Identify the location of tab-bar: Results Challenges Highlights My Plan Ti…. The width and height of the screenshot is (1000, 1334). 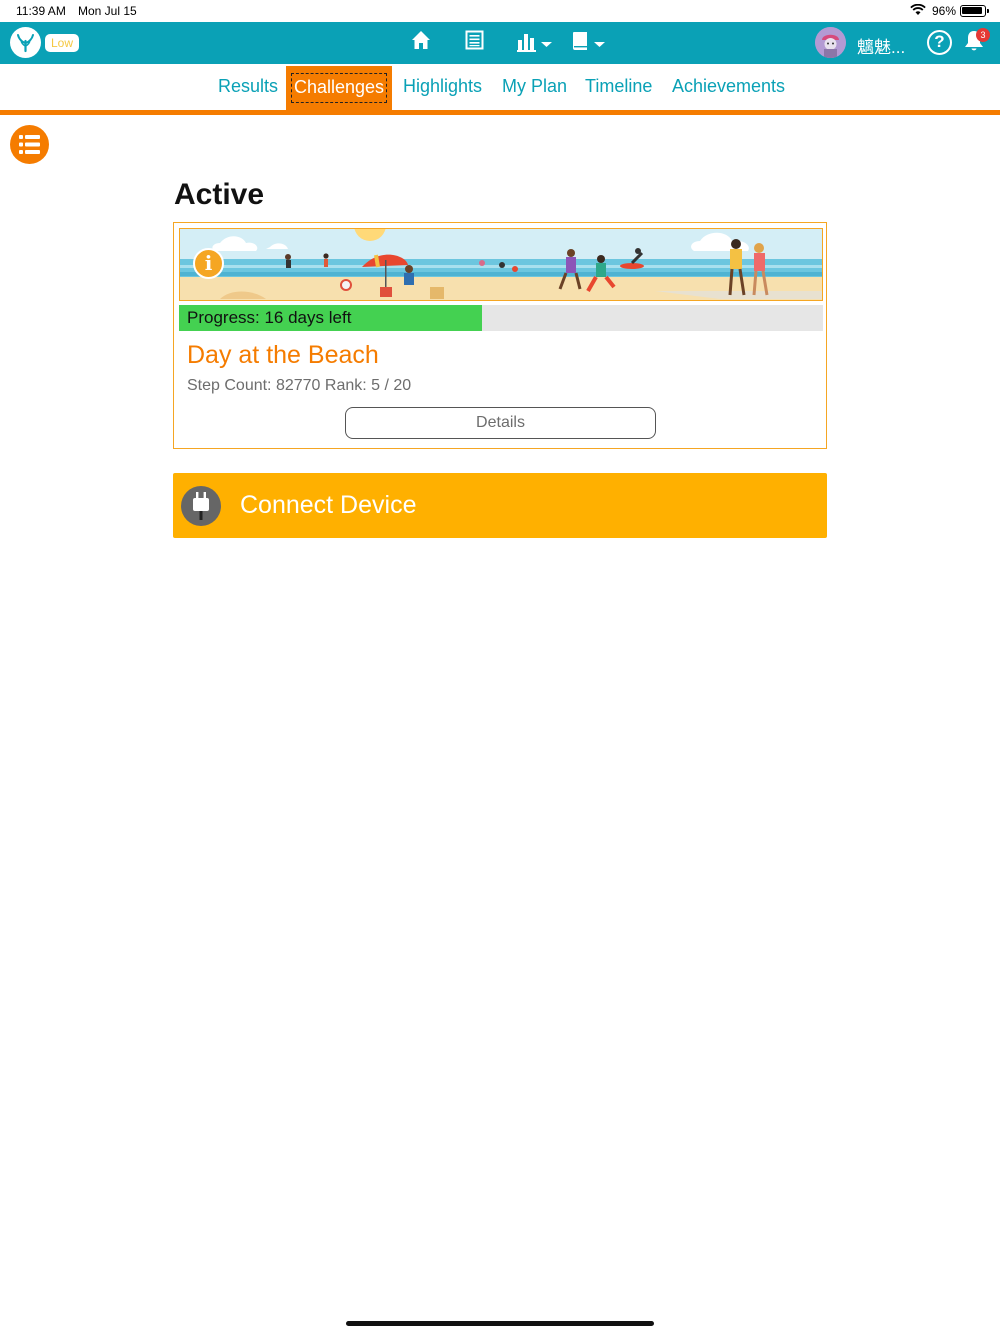
(500, 87).